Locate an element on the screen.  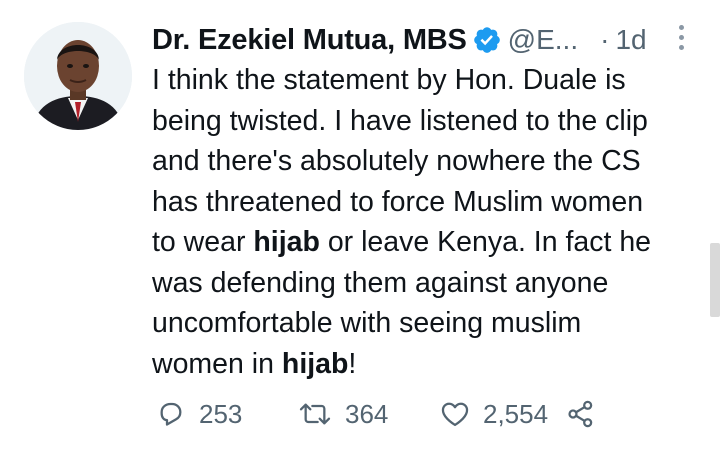
tweet-text-line: to wear hijab or leave Kenya. In fact he is located at coordinates (432, 242).